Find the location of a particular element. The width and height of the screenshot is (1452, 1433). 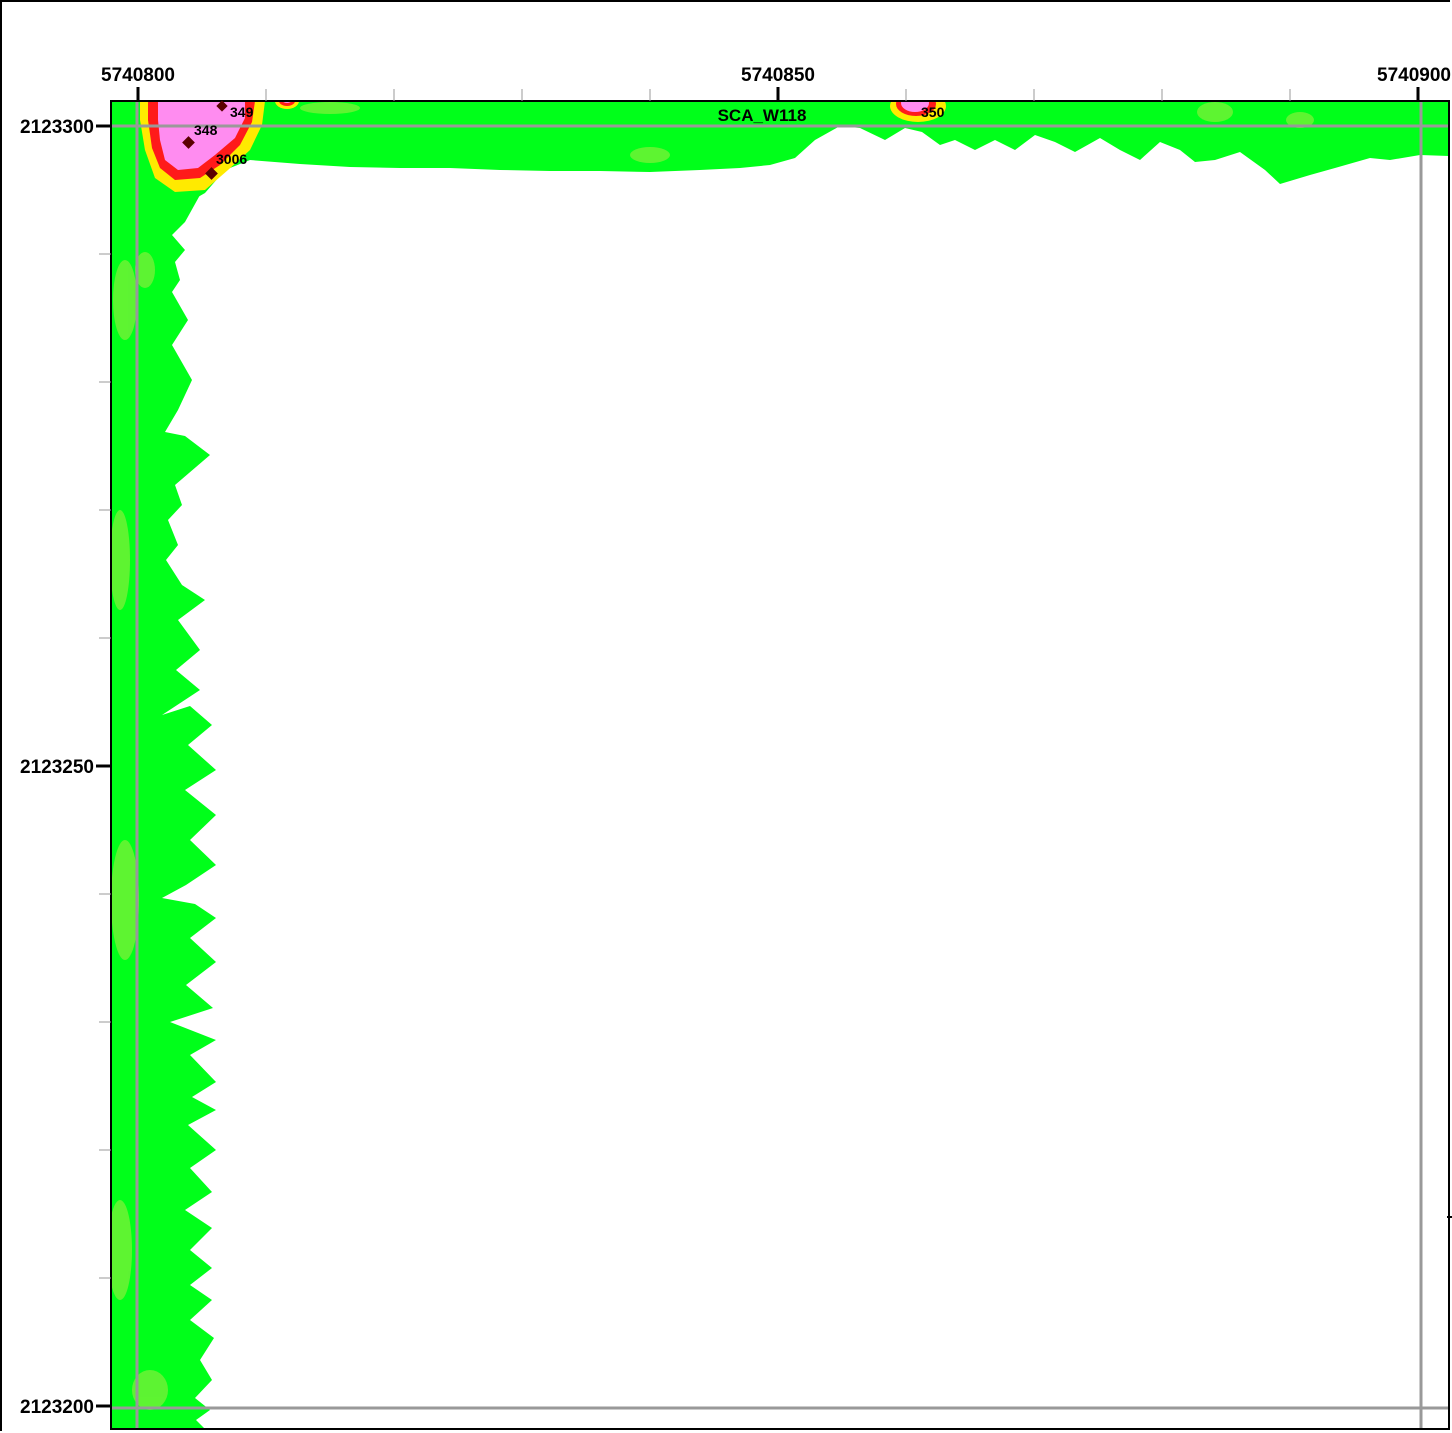

sample-label-349: 349 is located at coordinates (242, 112).